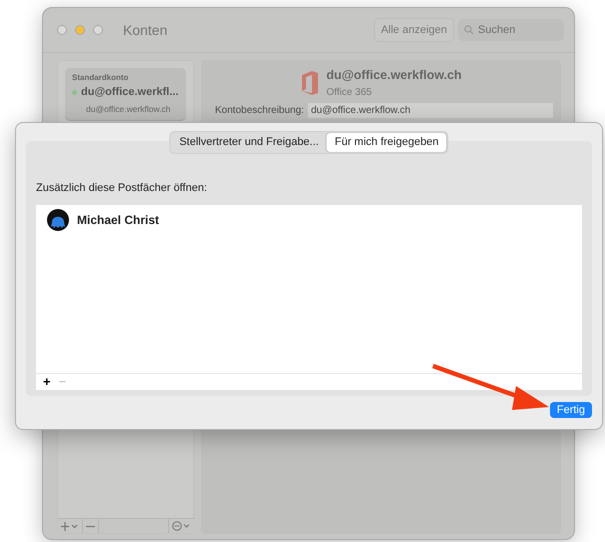 This screenshot has height=542, width=605. I want to click on account-type: Office 365, so click(349, 93).